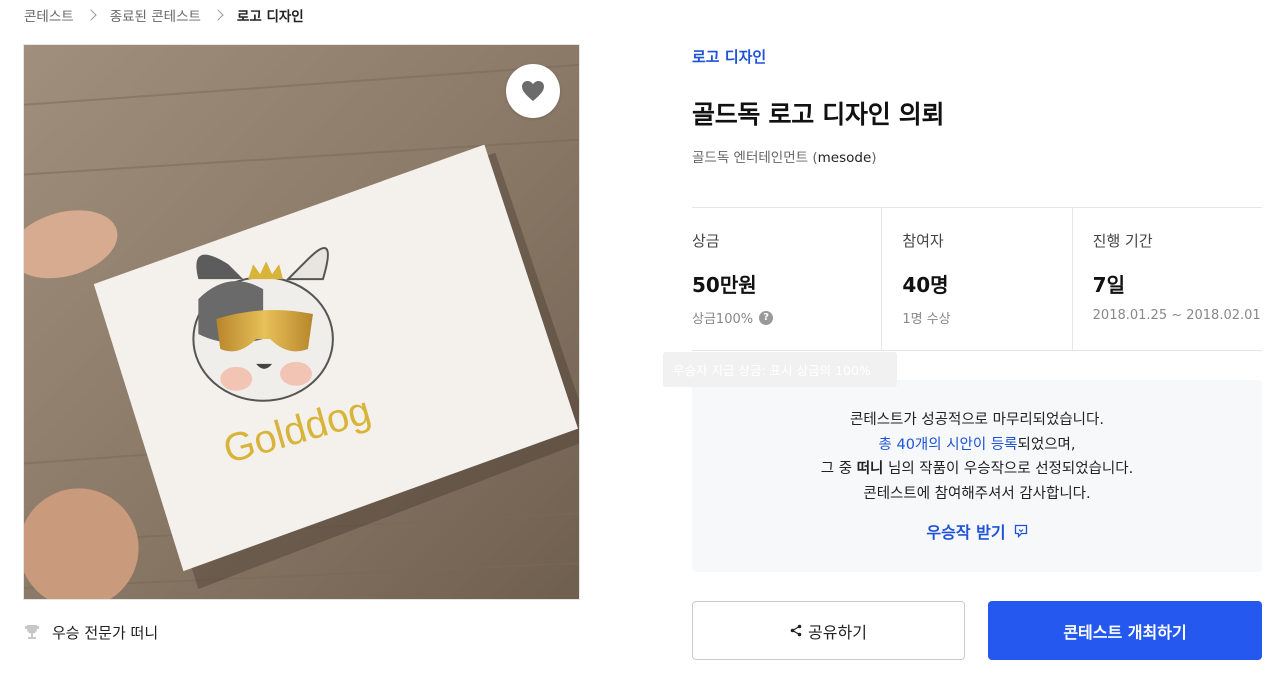 Image resolution: width=1280 pixels, height=688 pixels. What do you see at coordinates (755, 158) in the screenshot?
I see `host-name: 골드독 엔터테인먼트 (` at bounding box center [755, 158].